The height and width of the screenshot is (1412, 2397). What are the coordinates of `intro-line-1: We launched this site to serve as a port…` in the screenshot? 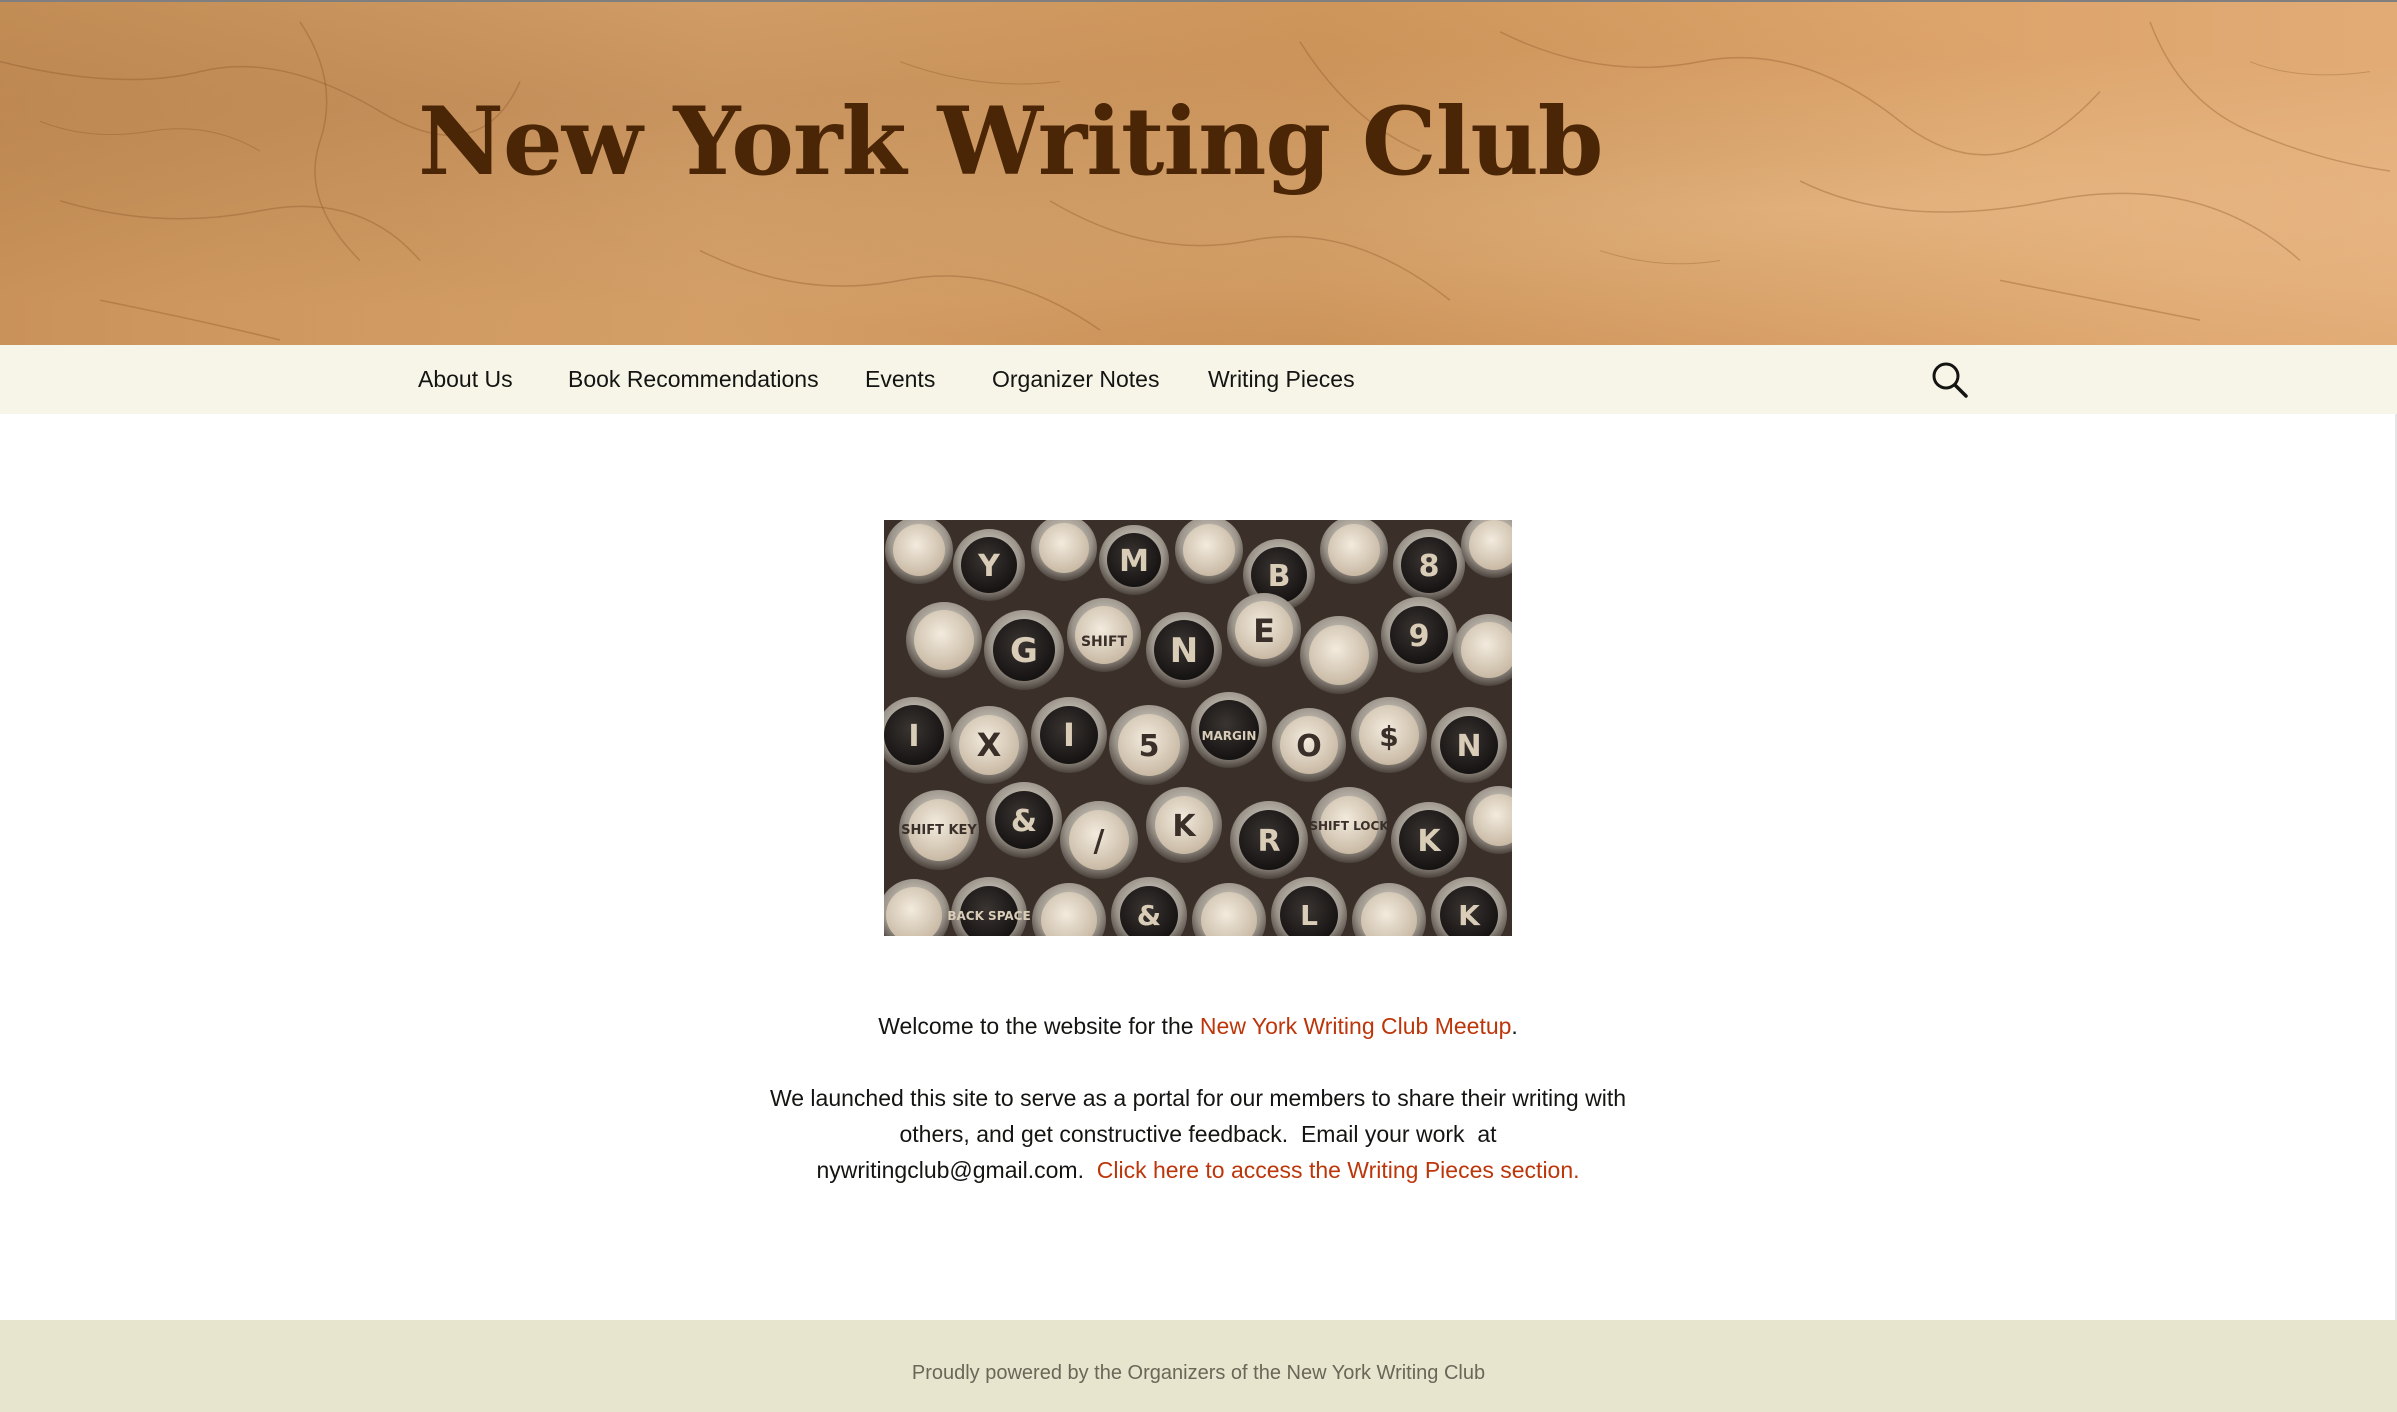 It's located at (1198, 1098).